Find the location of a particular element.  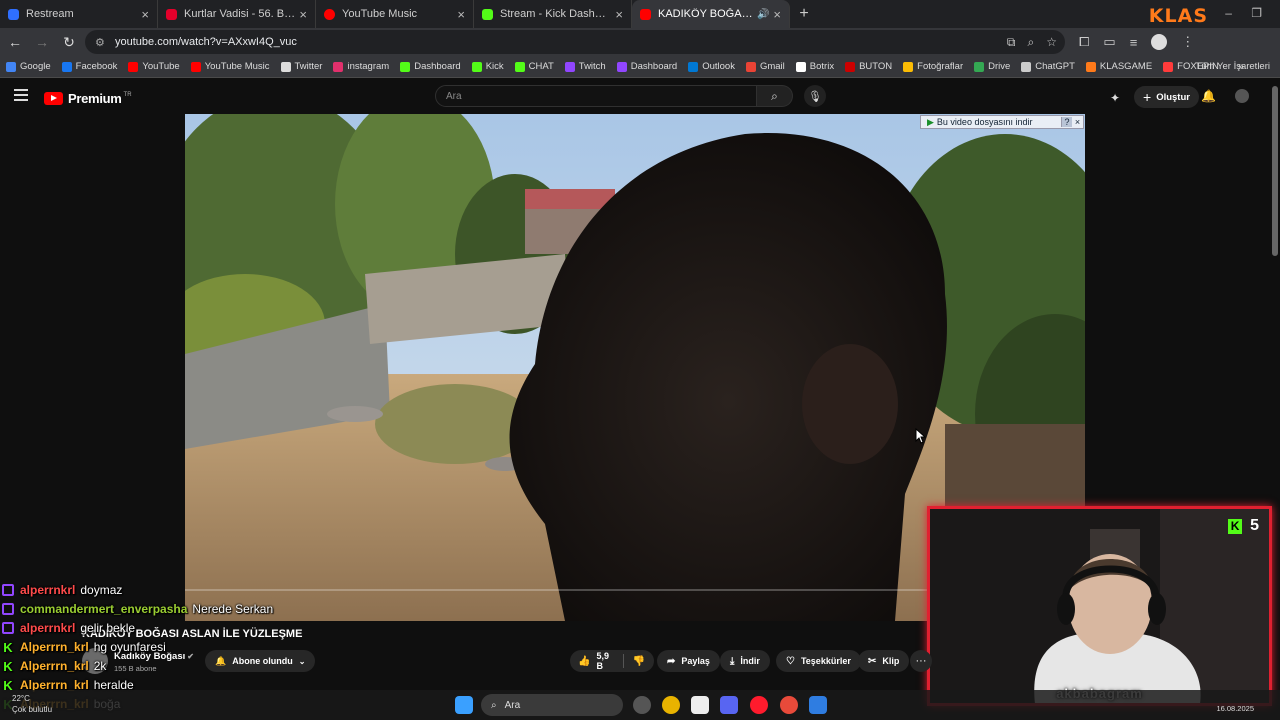

chat-message: alperrnkrl doymaz is located at coordinates (62, 590).